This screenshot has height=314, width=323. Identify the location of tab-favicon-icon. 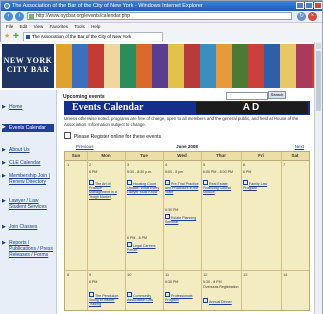
(28, 37).